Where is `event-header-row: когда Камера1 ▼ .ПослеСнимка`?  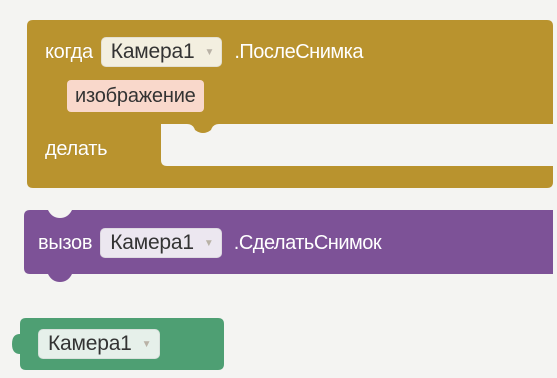 event-header-row: когда Камера1 ▼ .ПослеСнимка is located at coordinates (204, 52).